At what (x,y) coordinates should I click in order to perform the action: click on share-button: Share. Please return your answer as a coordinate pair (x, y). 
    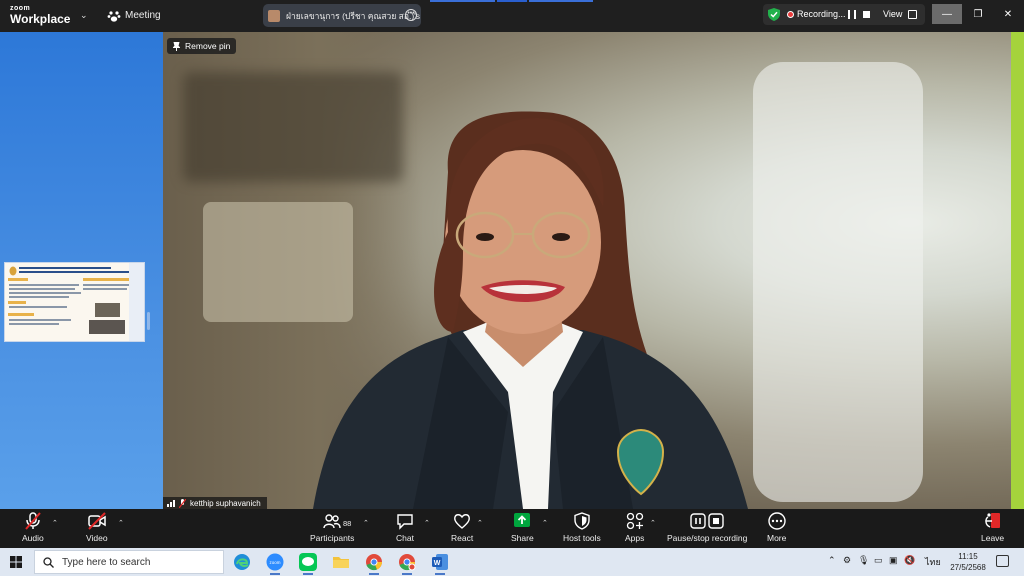
    Looking at the image, I should click on (522, 527).